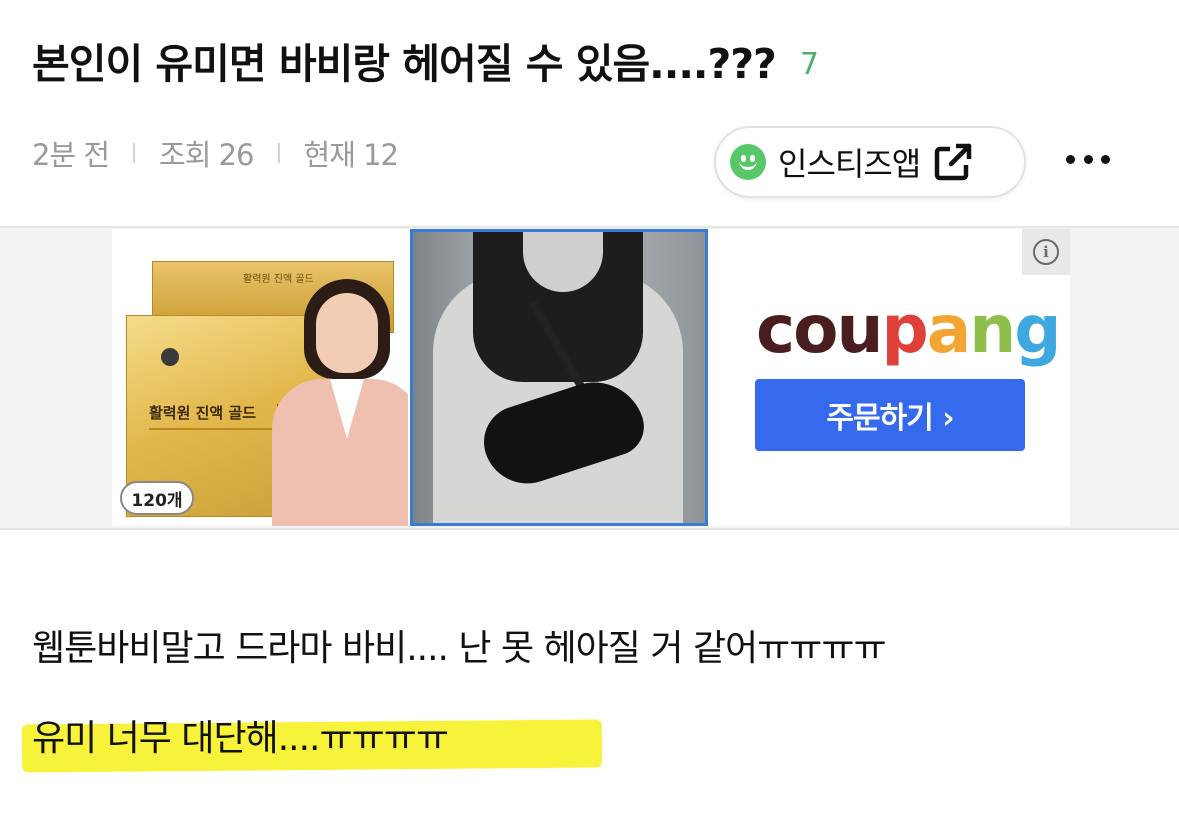 This screenshot has height=826, width=1179. I want to click on coupang-logo-letter: u, so click(859, 329).